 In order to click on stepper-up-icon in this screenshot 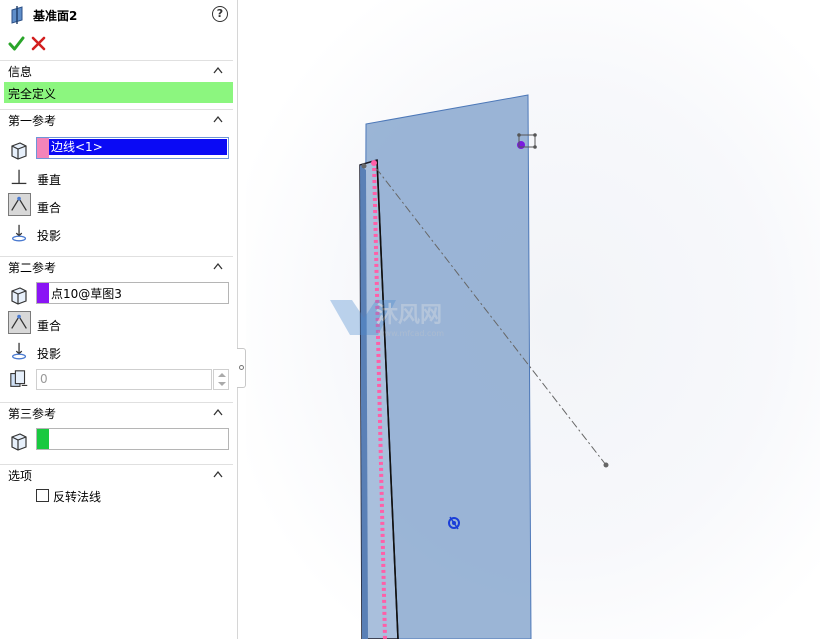, I will do `click(222, 375)`.